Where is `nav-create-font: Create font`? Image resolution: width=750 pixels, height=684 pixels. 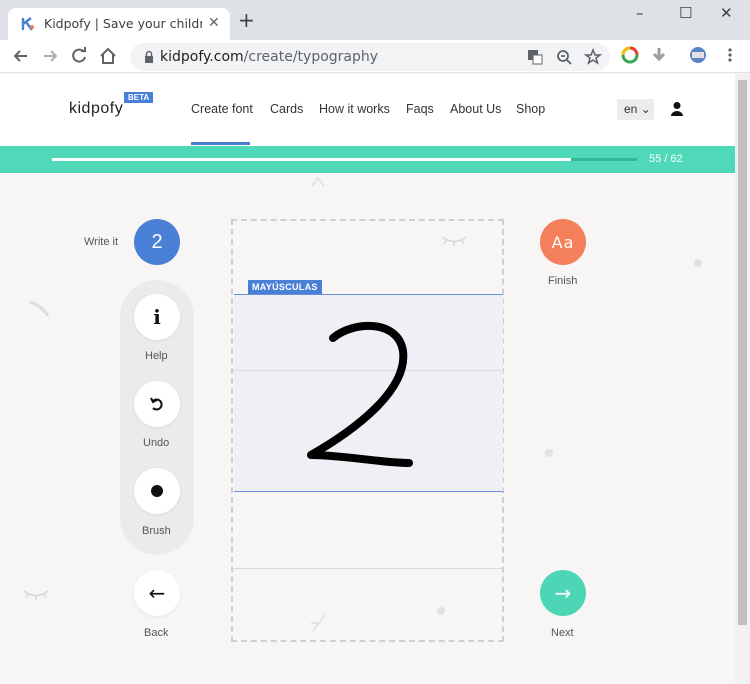 nav-create-font: Create font is located at coordinates (222, 109).